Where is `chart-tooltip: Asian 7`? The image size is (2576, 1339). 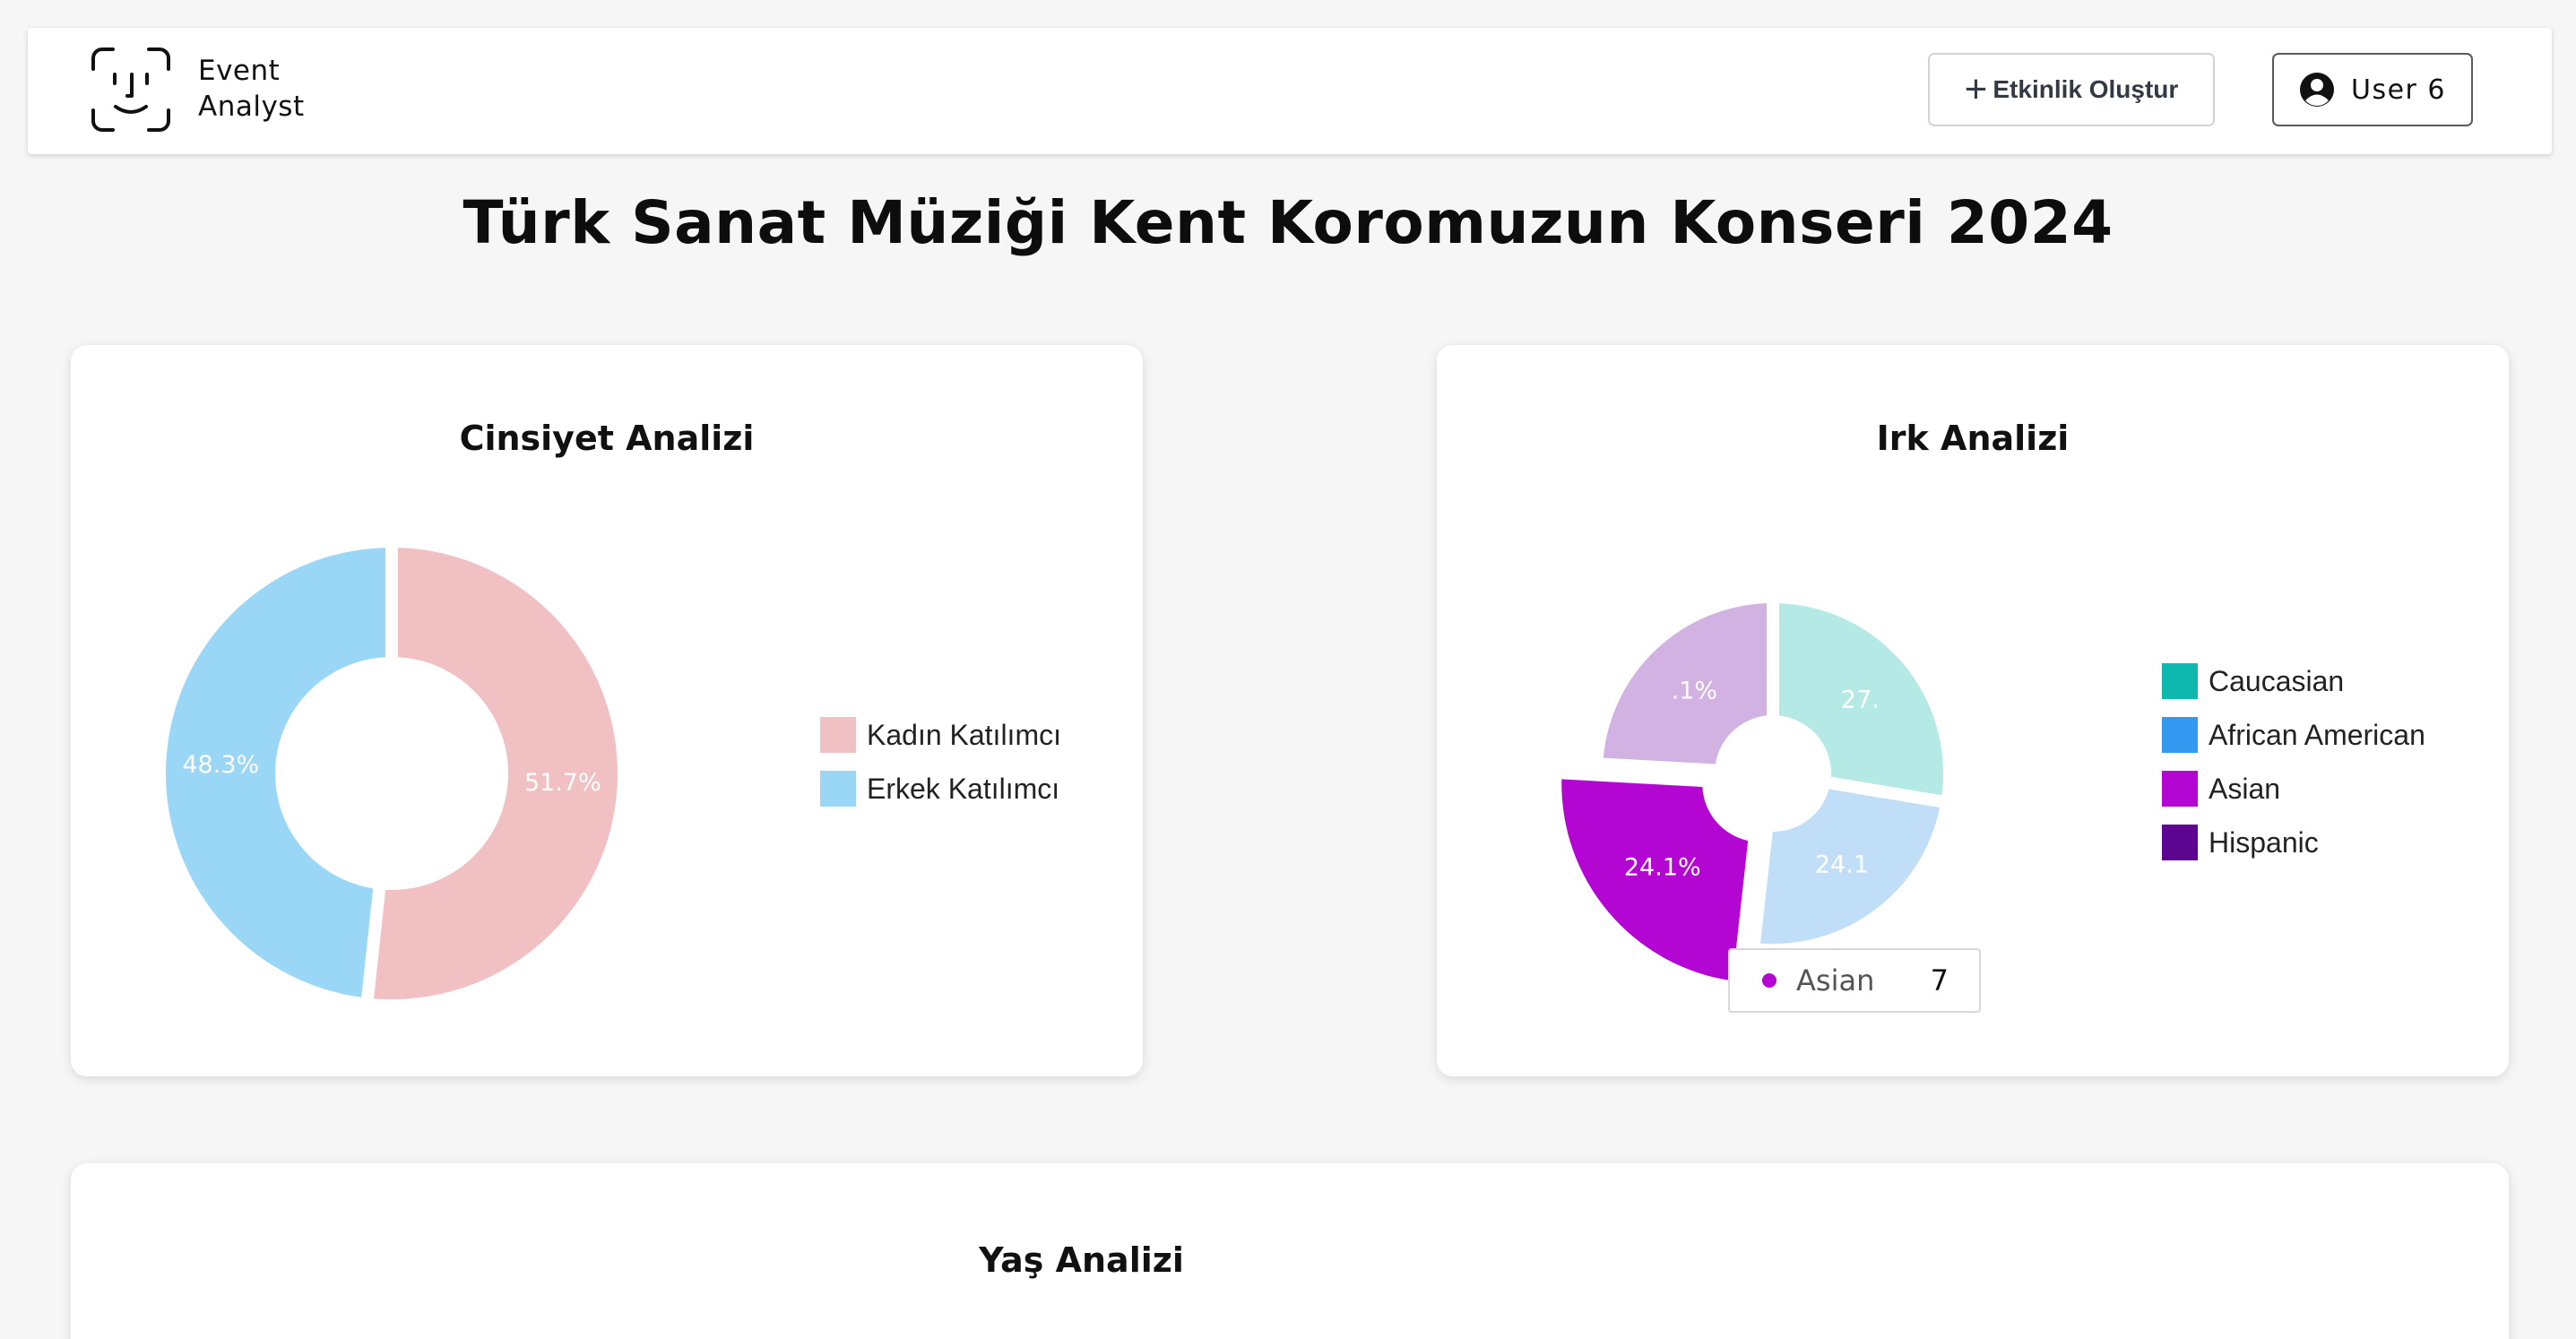
chart-tooltip: Asian 7 is located at coordinates (1854, 980).